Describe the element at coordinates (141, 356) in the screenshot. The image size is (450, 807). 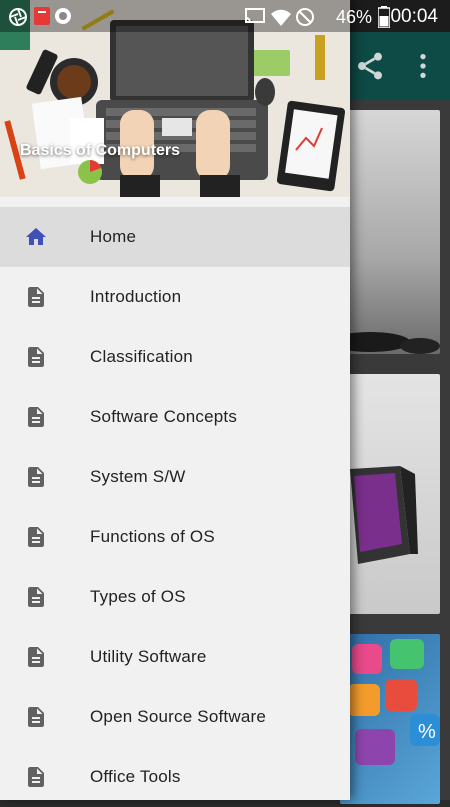
I see `menu-item-label: Classification` at that location.